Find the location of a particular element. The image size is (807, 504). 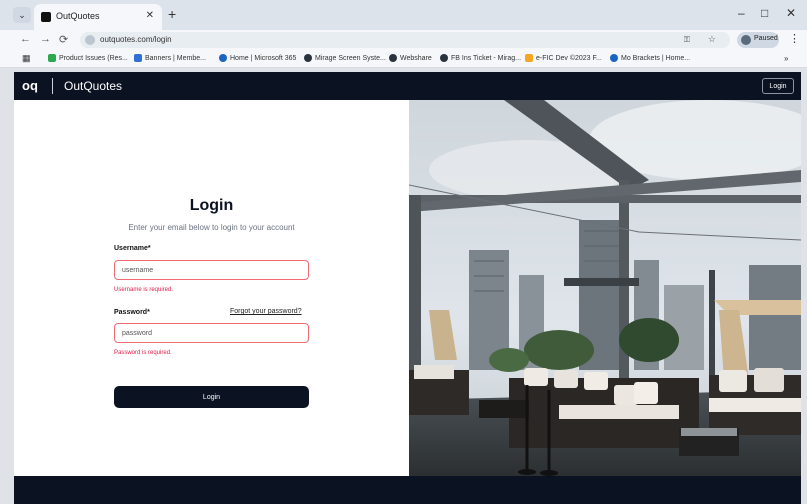

username-error: Username is required. is located at coordinates (144, 290).